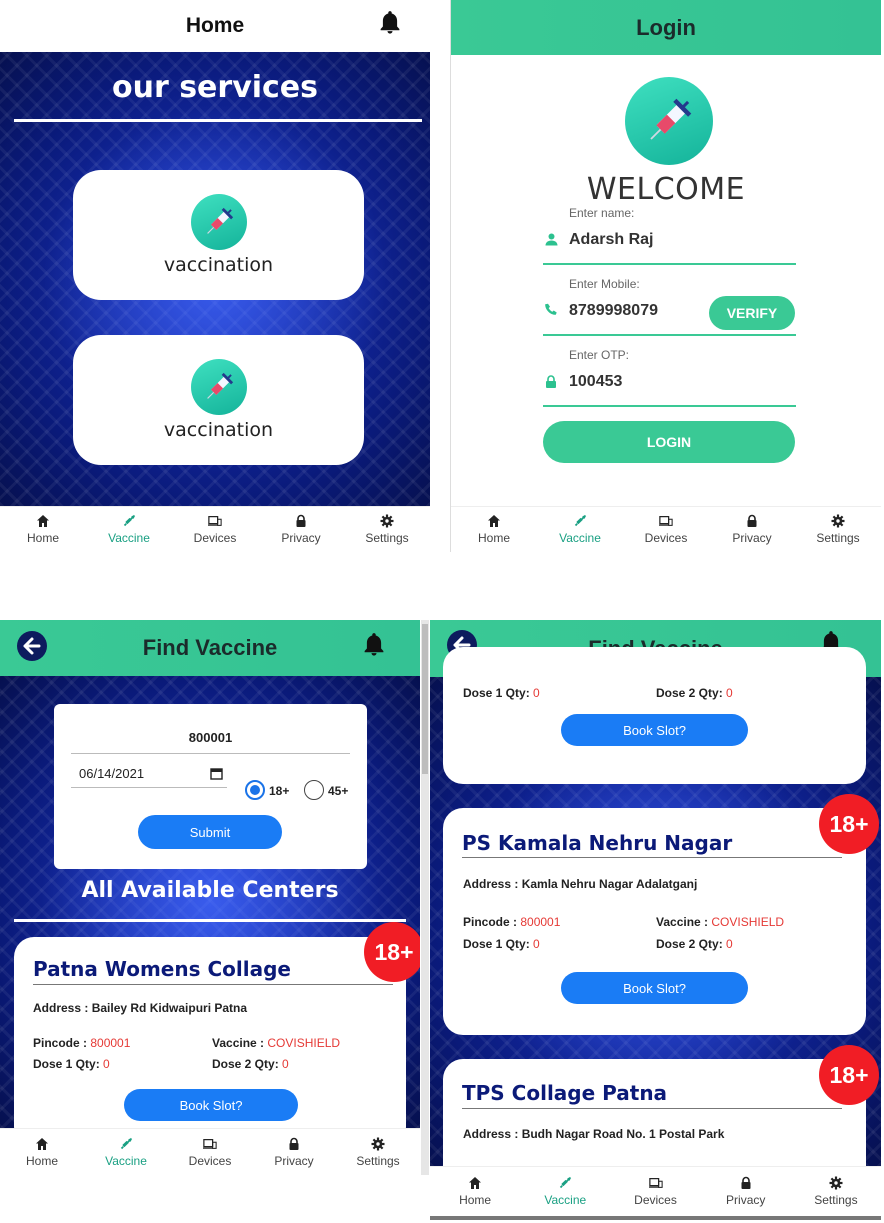  I want to click on submit-button: Submit, so click(210, 832).